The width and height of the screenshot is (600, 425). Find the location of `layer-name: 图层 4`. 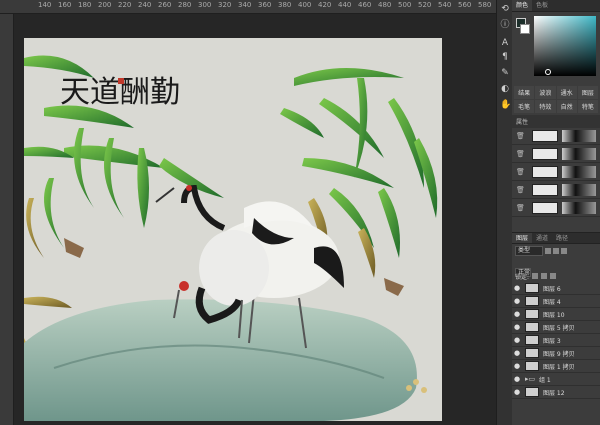

layer-name: 图层 4 is located at coordinates (552, 302).